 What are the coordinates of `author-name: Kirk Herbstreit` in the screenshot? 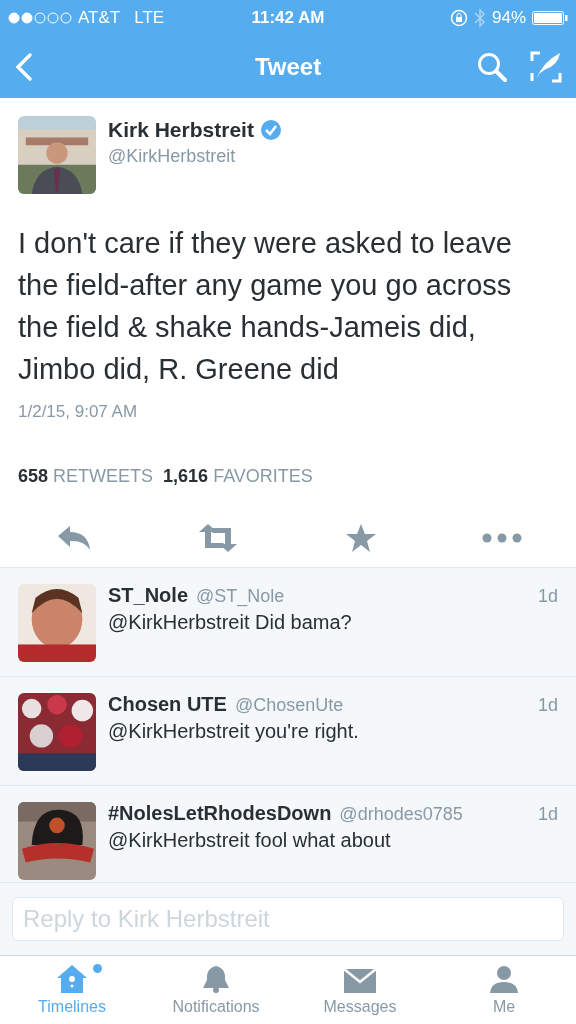 It's located at (181, 130).